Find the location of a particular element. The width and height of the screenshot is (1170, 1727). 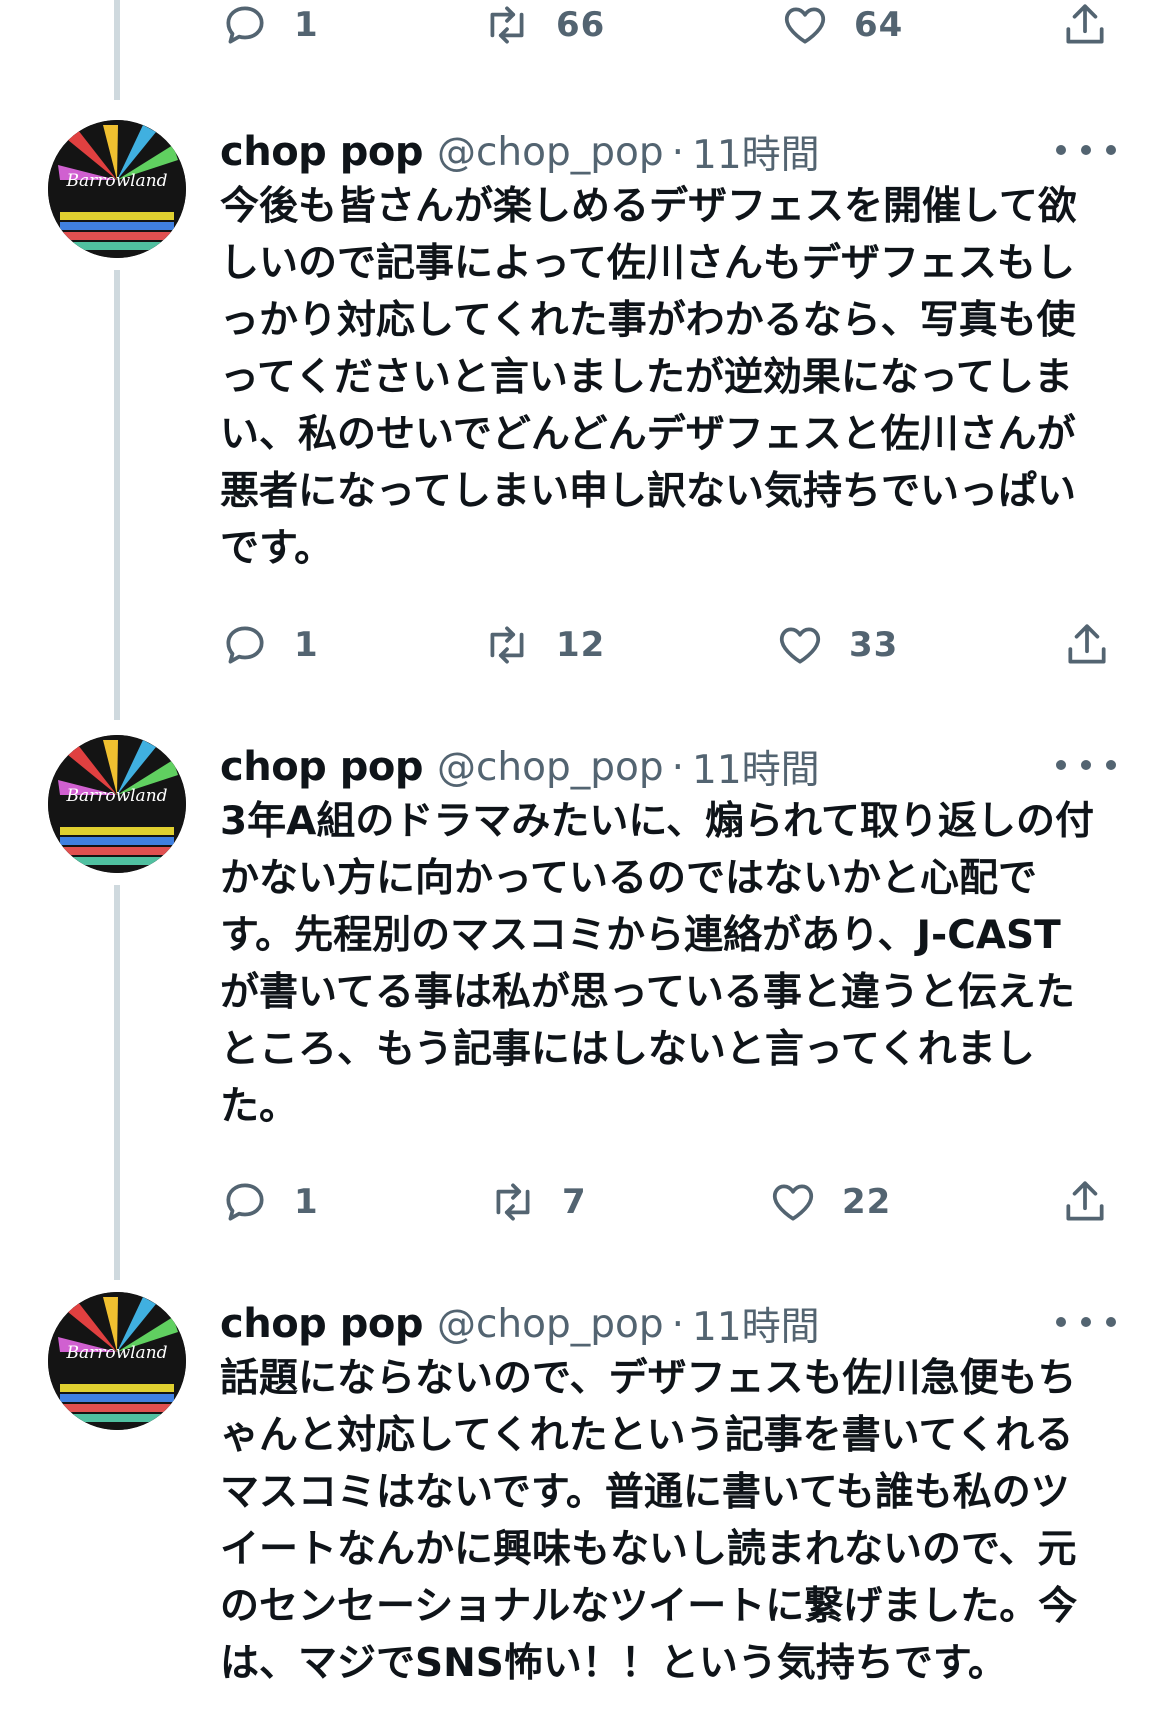

tweet-text-line: が書いてる事は私が思っている事と違うと伝えた is located at coordinates (647, 992).